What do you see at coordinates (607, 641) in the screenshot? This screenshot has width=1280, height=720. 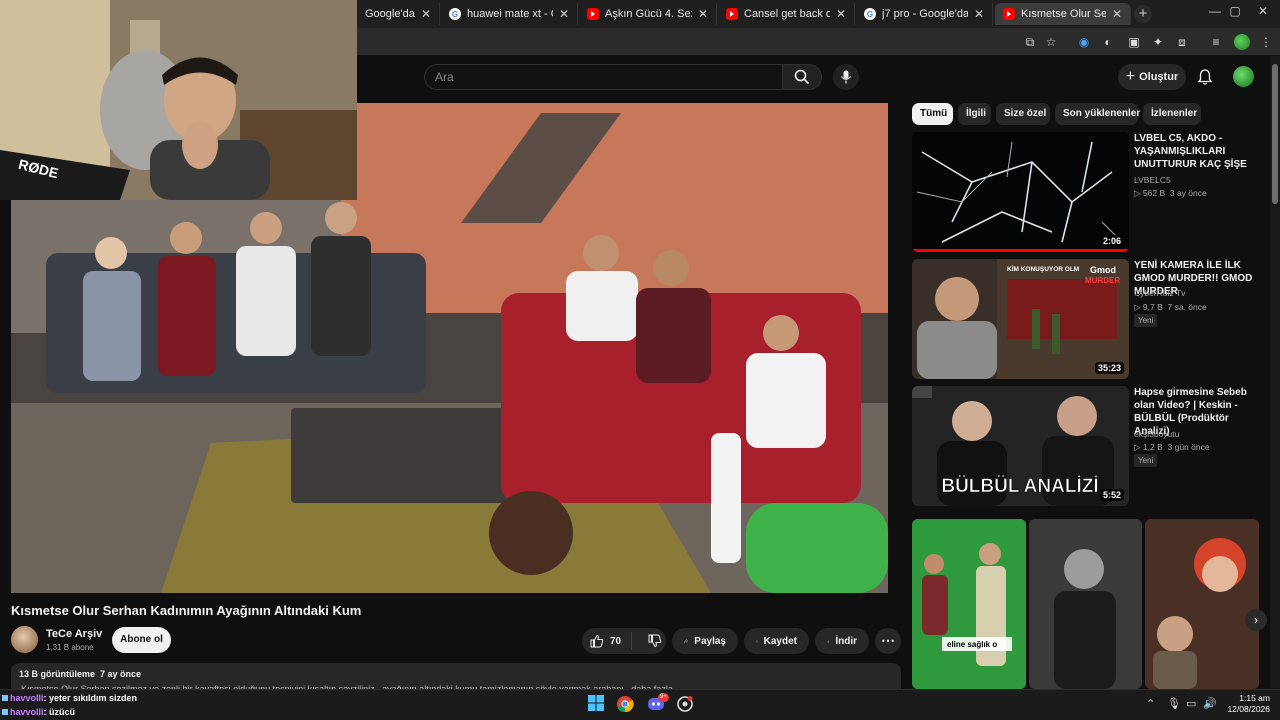 I see `like-button: 70` at bounding box center [607, 641].